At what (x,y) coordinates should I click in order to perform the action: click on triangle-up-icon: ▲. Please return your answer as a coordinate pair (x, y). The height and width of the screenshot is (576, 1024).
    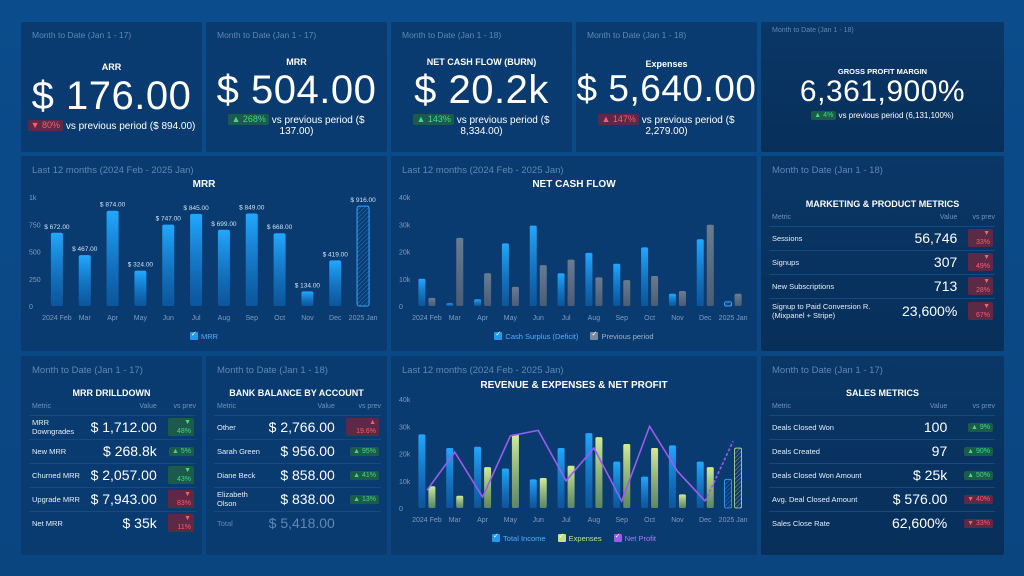
    Looking at the image, I should click on (236, 119).